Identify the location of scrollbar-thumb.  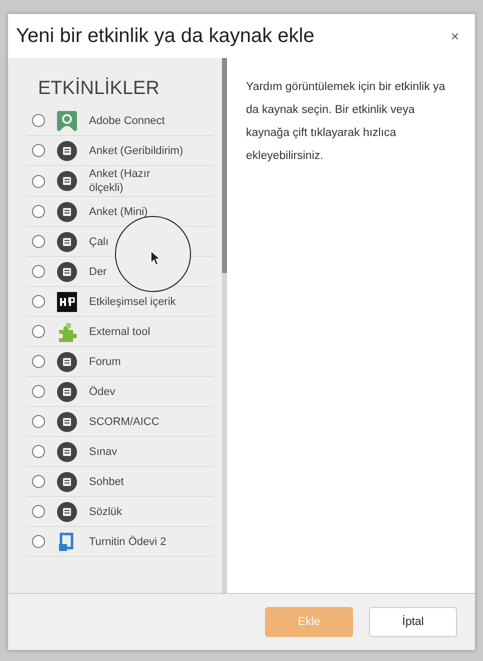
(224, 165).